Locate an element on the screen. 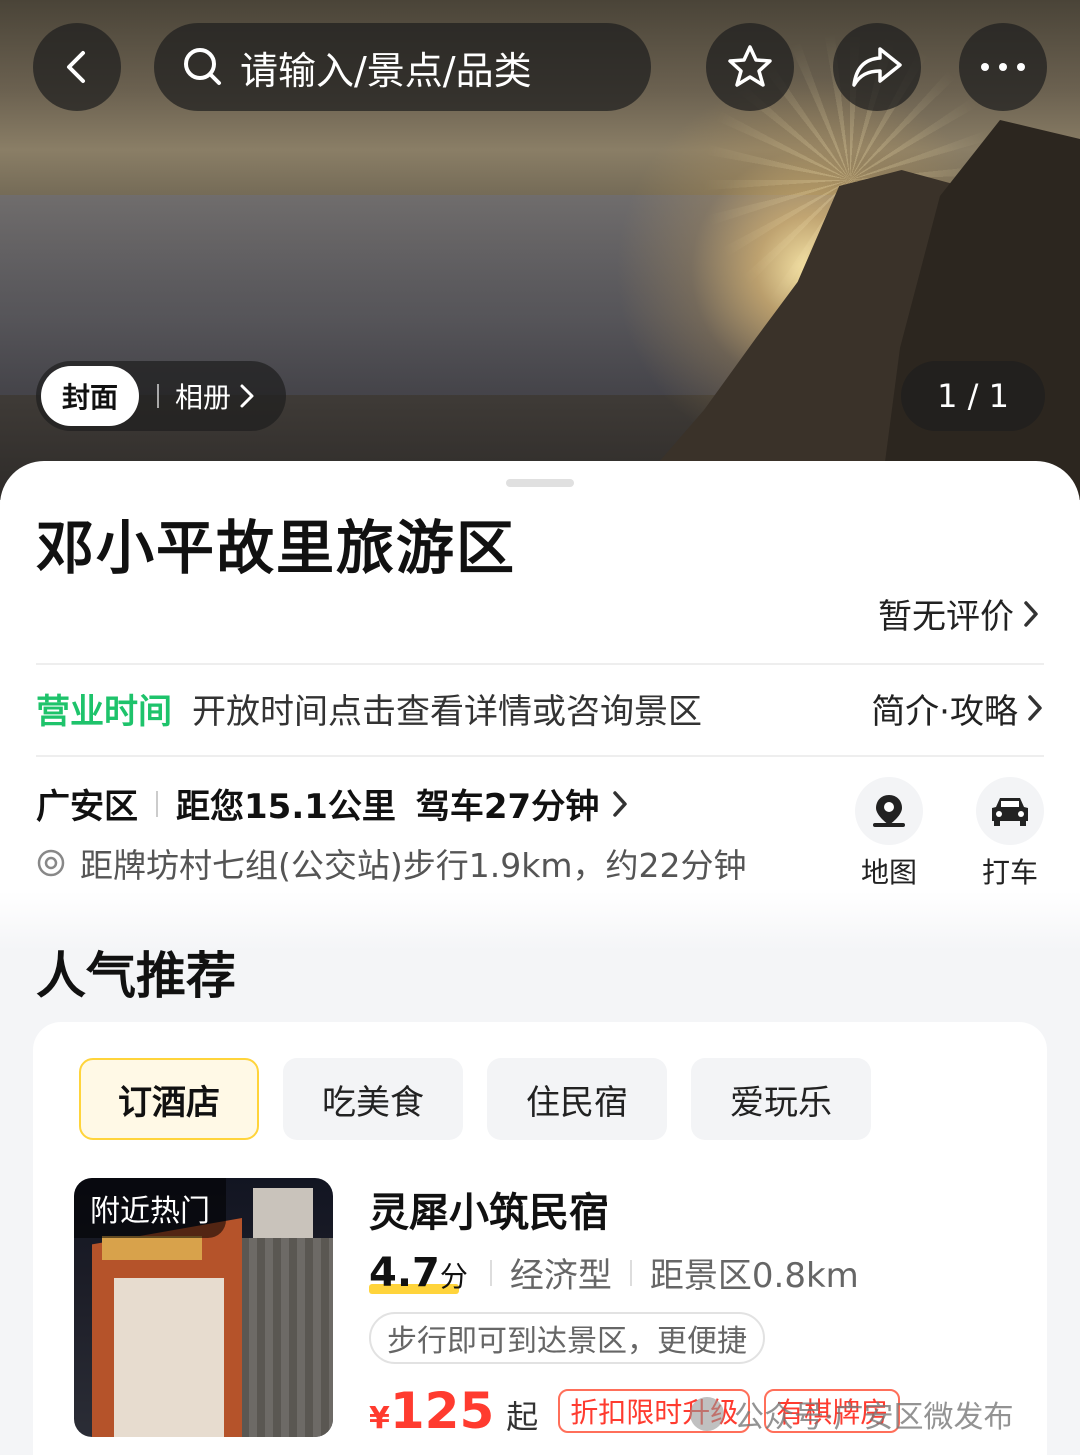  more-icon is located at coordinates (1003, 67).